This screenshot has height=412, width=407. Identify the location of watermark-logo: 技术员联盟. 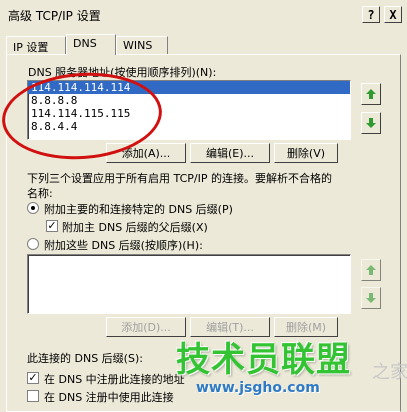
(263, 360).